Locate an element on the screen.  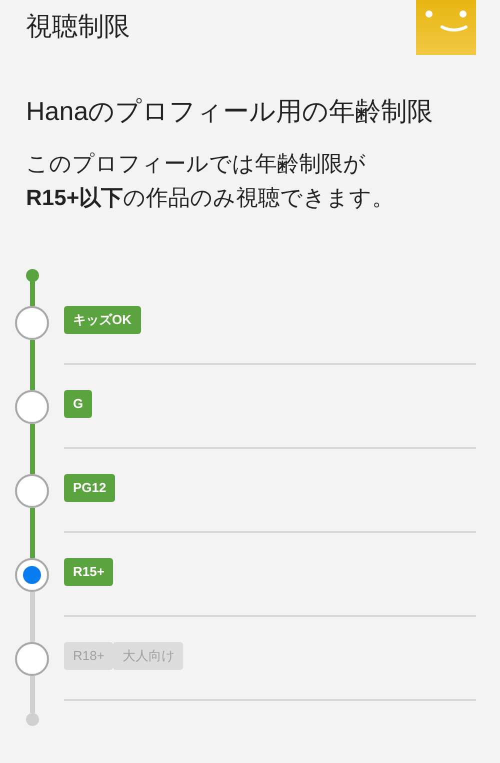
rating-badge: キッズOK is located at coordinates (102, 320).